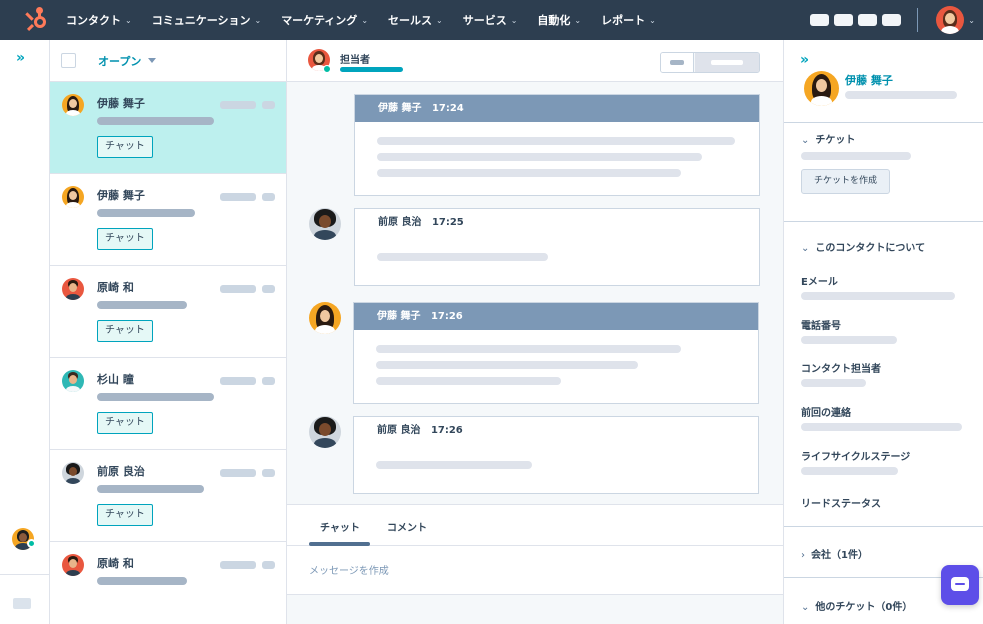 Image resolution: width=983 pixels, height=624 pixels. I want to click on conversation-item: 杉山 瞳 チャット, so click(168, 404).